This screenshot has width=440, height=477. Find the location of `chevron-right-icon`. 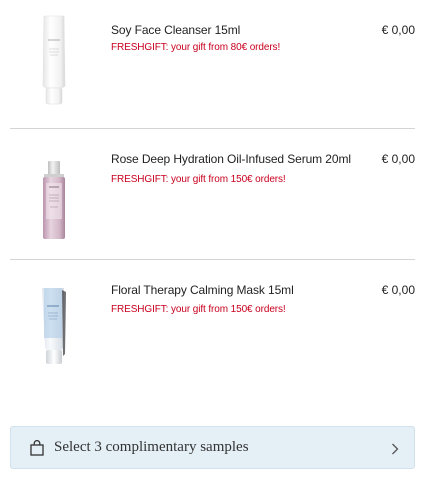

chevron-right-icon is located at coordinates (395, 448).